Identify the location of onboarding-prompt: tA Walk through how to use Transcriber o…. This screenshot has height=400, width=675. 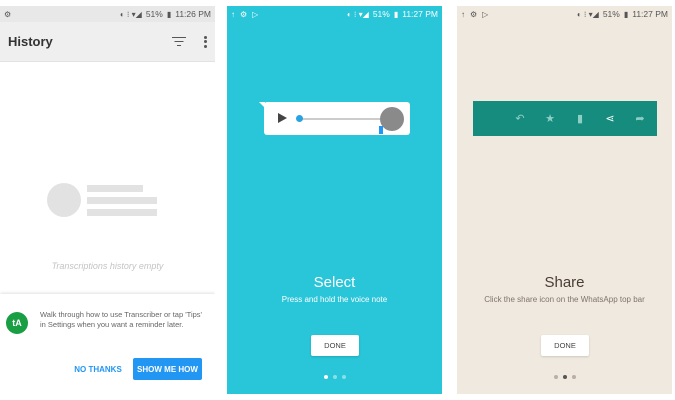
(107, 344).